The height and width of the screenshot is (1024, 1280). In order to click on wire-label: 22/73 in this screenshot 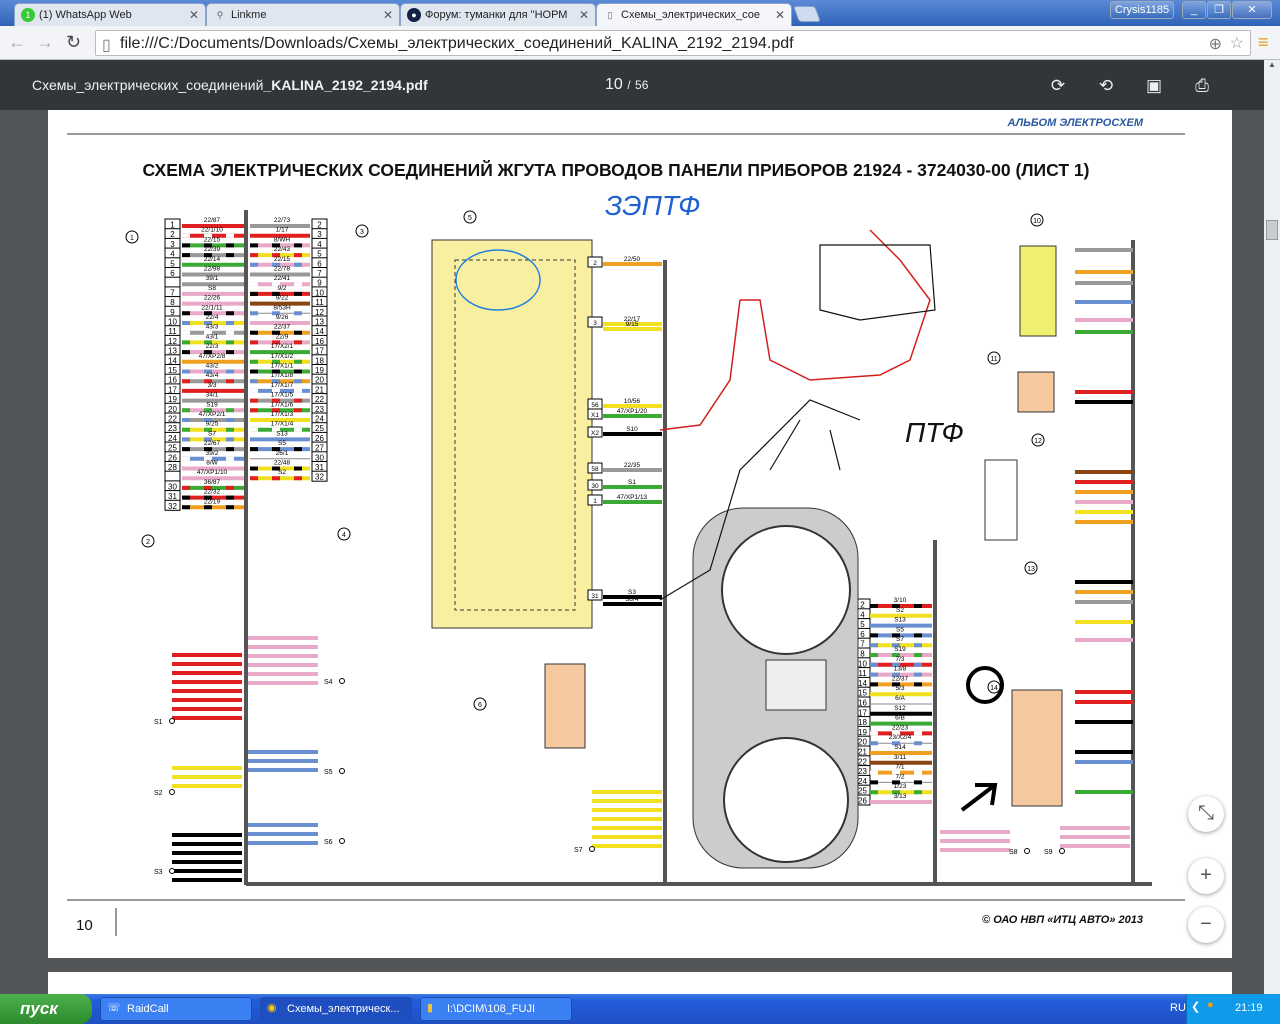, I will do `click(282, 220)`.